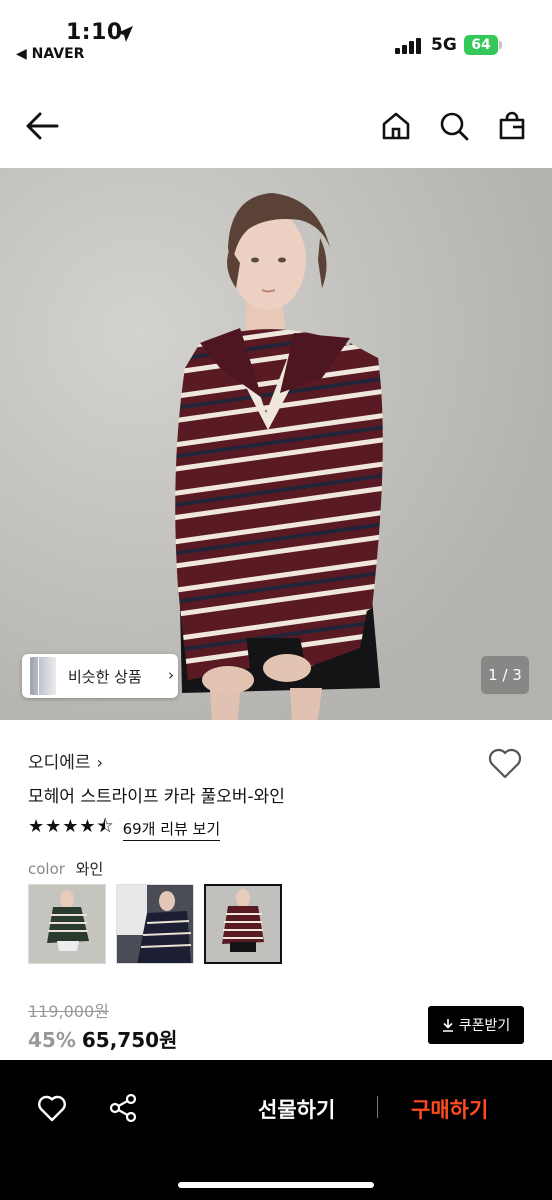 Image resolution: width=552 pixels, height=1200 pixels. Describe the element at coordinates (50, 54) in the screenshot. I see `back-to-app-link: ◀ NAVER` at that location.